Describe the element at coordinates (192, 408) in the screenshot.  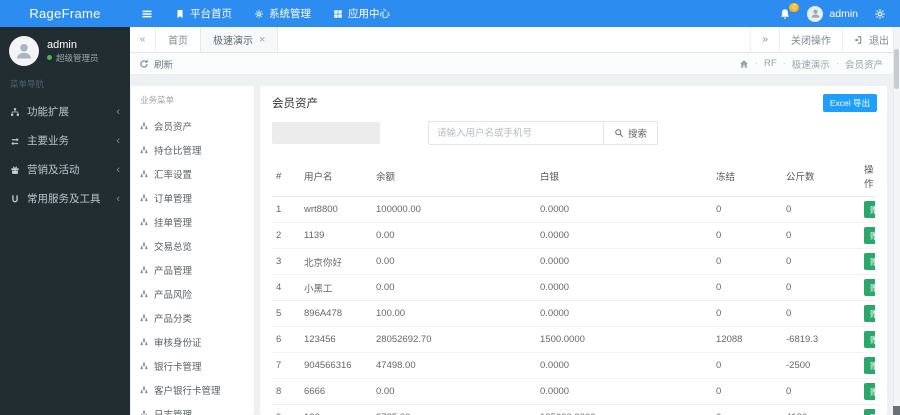
I see `submenu-item: 日志管理` at that location.